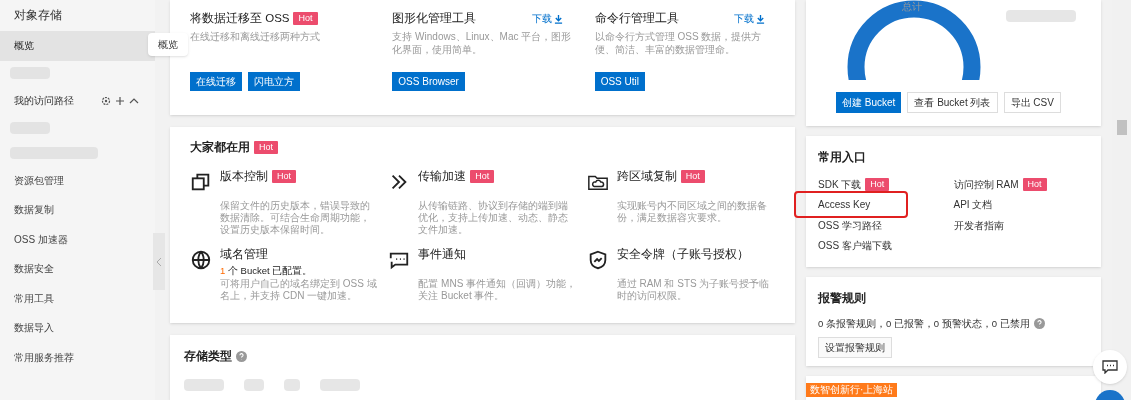  I want to click on feature-title: 跨区域复制, so click(646, 177).